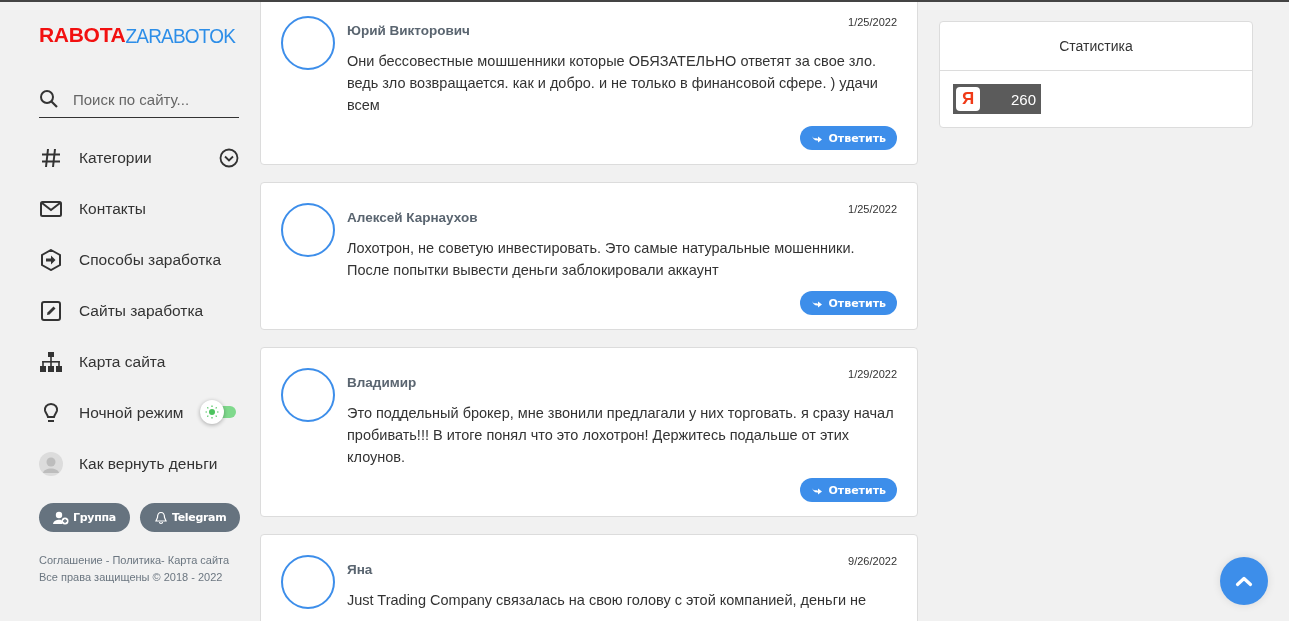  I want to click on edit-icon, so click(51, 310).